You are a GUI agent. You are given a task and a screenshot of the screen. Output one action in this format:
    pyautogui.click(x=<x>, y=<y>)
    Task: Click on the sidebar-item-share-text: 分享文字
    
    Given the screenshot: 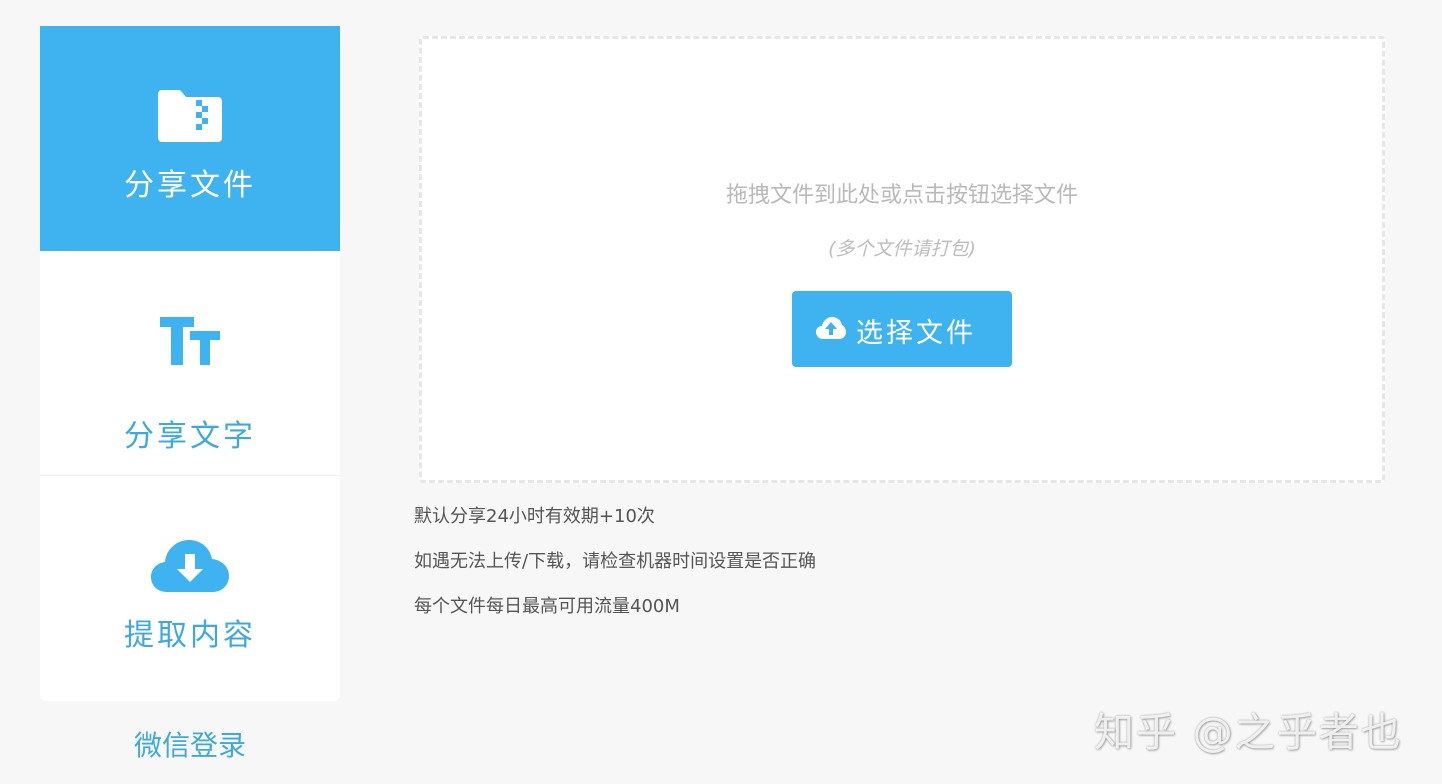 What is the action you would take?
    pyautogui.click(x=190, y=363)
    